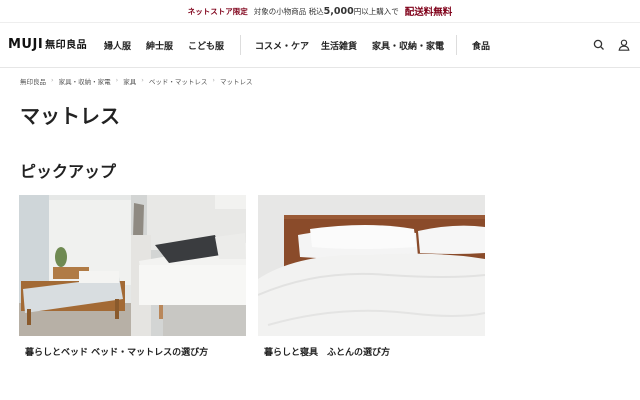  What do you see at coordinates (70, 116) in the screenshot?
I see `page-title: マットレス` at bounding box center [70, 116].